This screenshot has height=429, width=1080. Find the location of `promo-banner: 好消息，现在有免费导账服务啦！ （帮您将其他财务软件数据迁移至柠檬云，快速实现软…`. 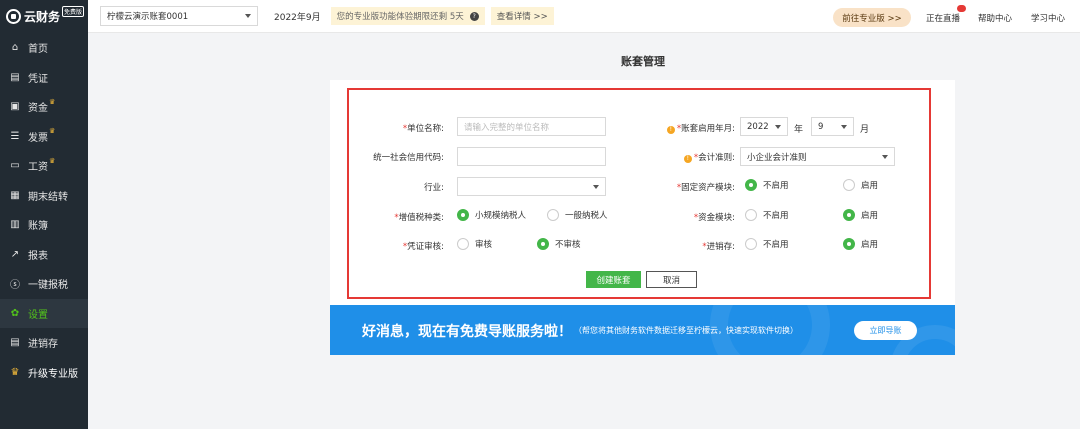

promo-banner: 好消息，现在有免费导账服务啦！ （帮您将其他财务软件数据迁移至柠檬云，快速实现软… is located at coordinates (642, 330).